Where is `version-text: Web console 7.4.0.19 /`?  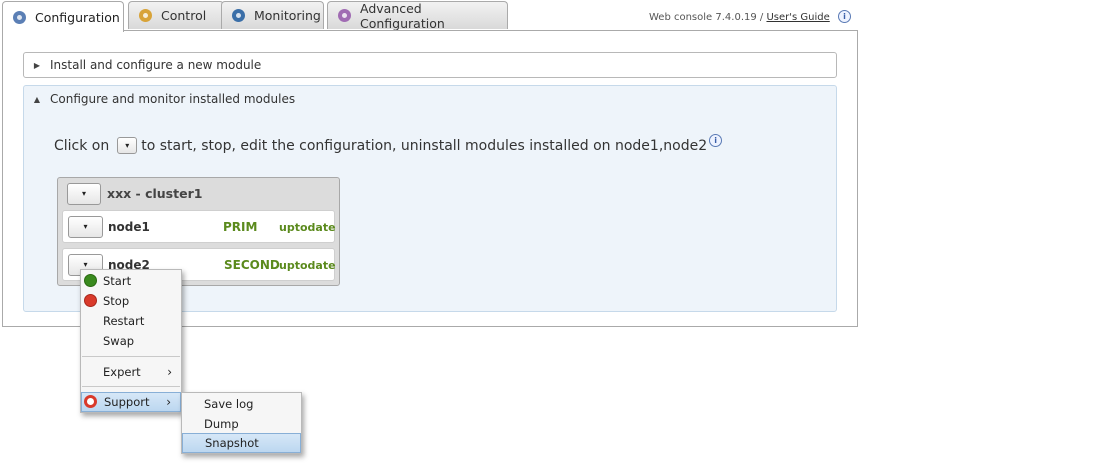 version-text: Web console 7.4.0.19 / is located at coordinates (706, 17).